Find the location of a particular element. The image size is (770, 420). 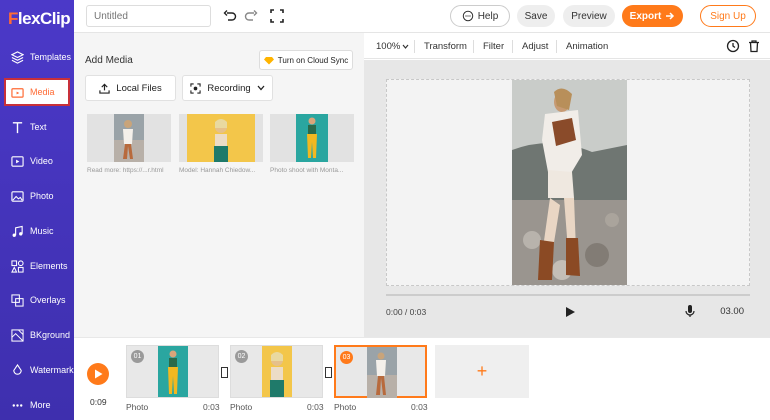

adjust-tool: Adjust is located at coordinates (535, 46).